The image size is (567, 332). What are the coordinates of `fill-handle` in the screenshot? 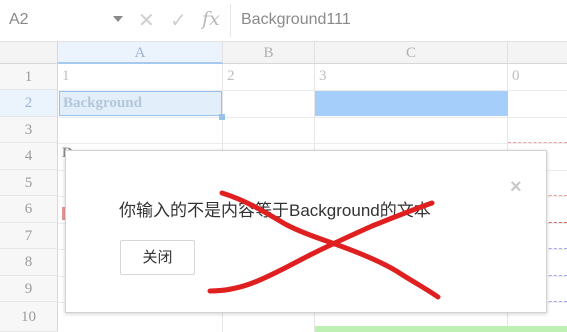 It's located at (222, 117).